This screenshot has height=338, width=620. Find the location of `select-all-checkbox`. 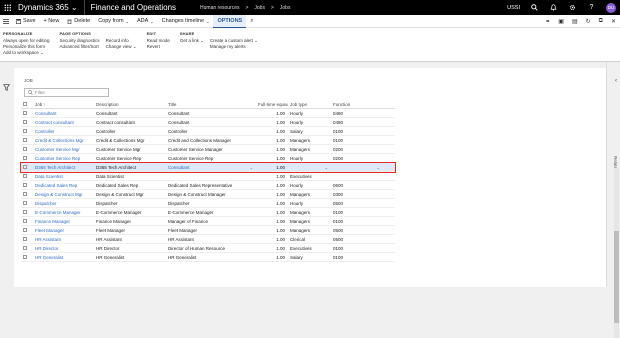

select-all-checkbox is located at coordinates (27, 104).